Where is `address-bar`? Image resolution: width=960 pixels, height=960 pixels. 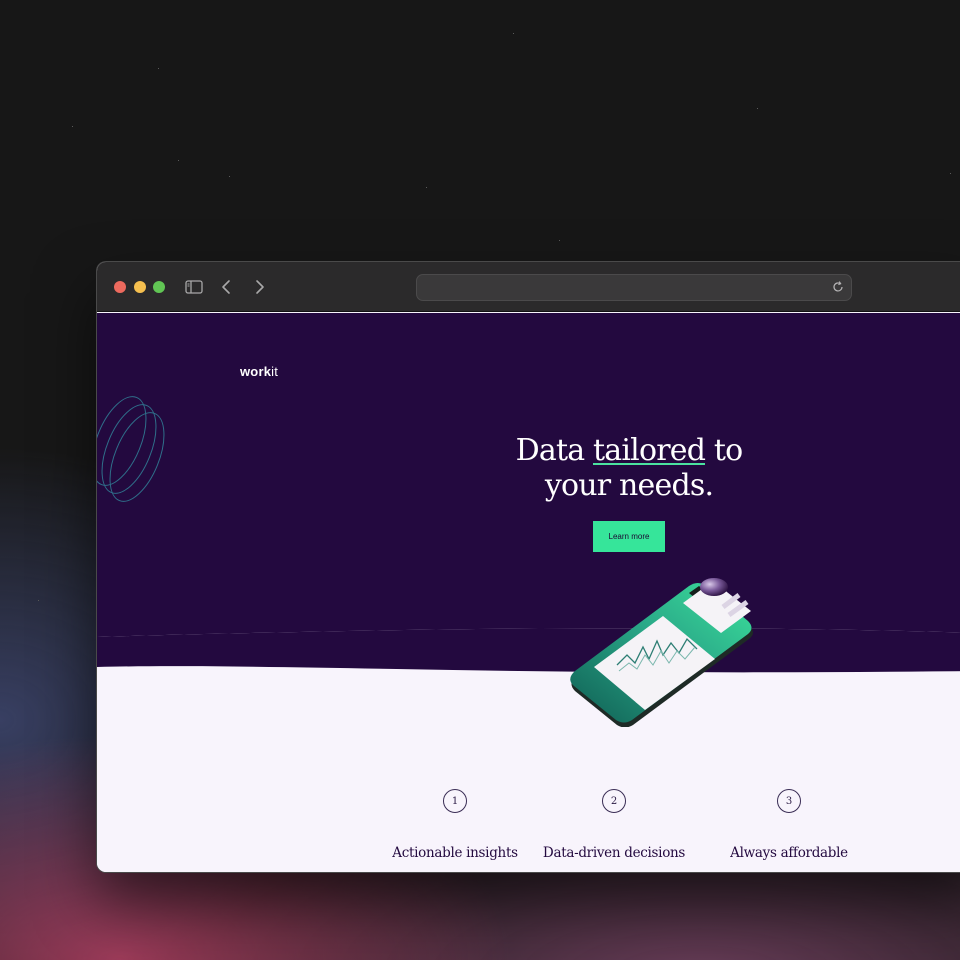 address-bar is located at coordinates (634, 287).